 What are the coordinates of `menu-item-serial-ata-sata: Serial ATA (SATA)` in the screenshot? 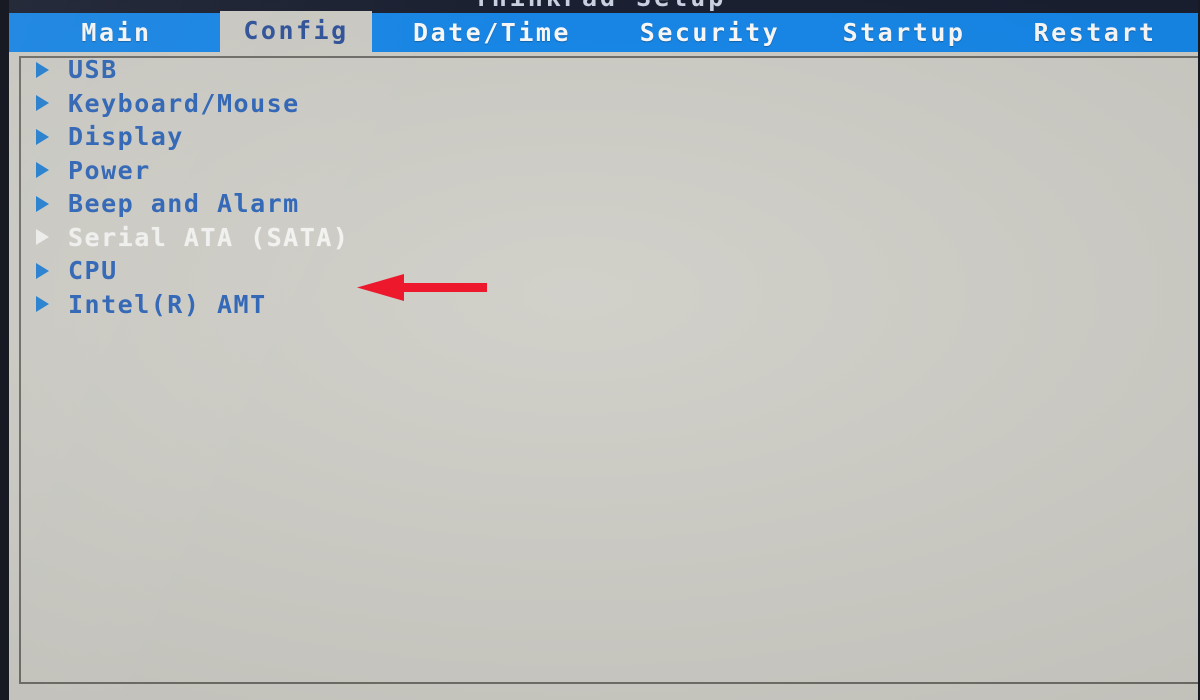 It's located at (192, 238).